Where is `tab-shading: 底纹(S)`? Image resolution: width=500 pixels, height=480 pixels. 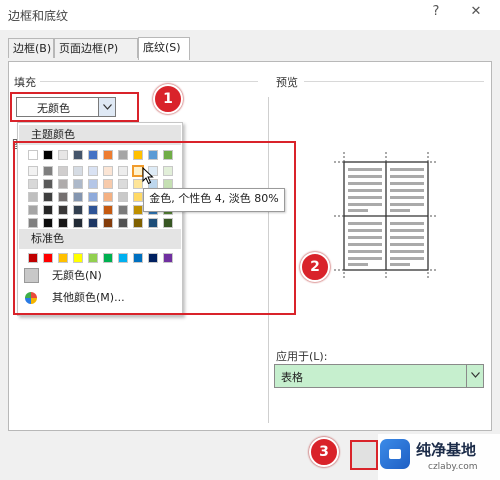
tab-shading: 底纹(S) is located at coordinates (164, 48).